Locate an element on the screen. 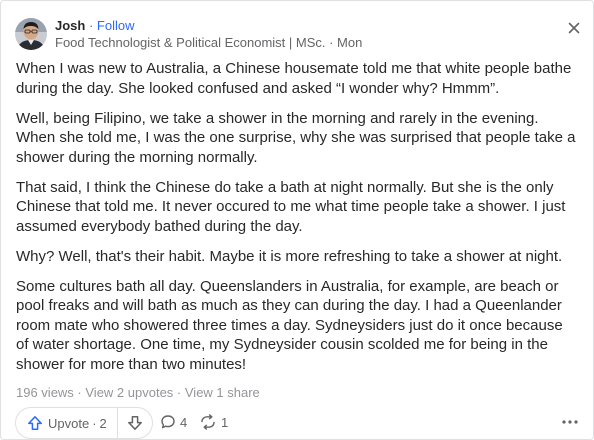 Image resolution: width=594 pixels, height=440 pixels. comment-button: 4 is located at coordinates (173, 422).